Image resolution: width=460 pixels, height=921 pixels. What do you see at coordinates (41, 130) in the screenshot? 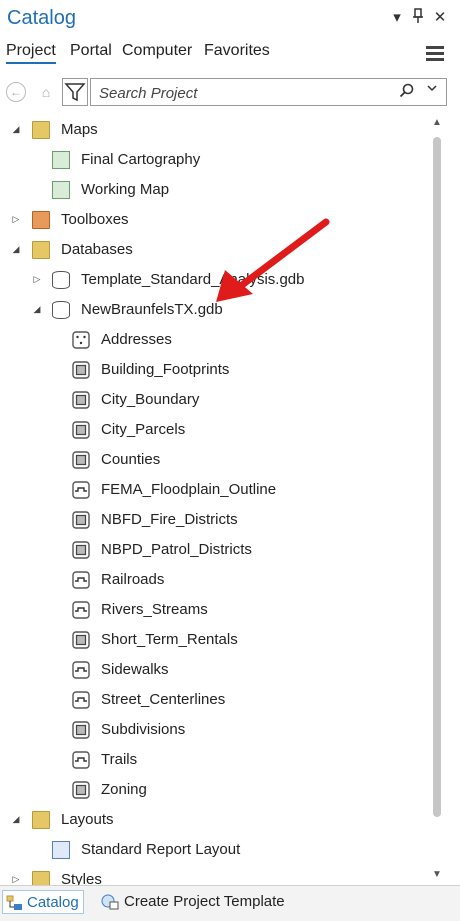
I see `maps-folder-icon` at bounding box center [41, 130].